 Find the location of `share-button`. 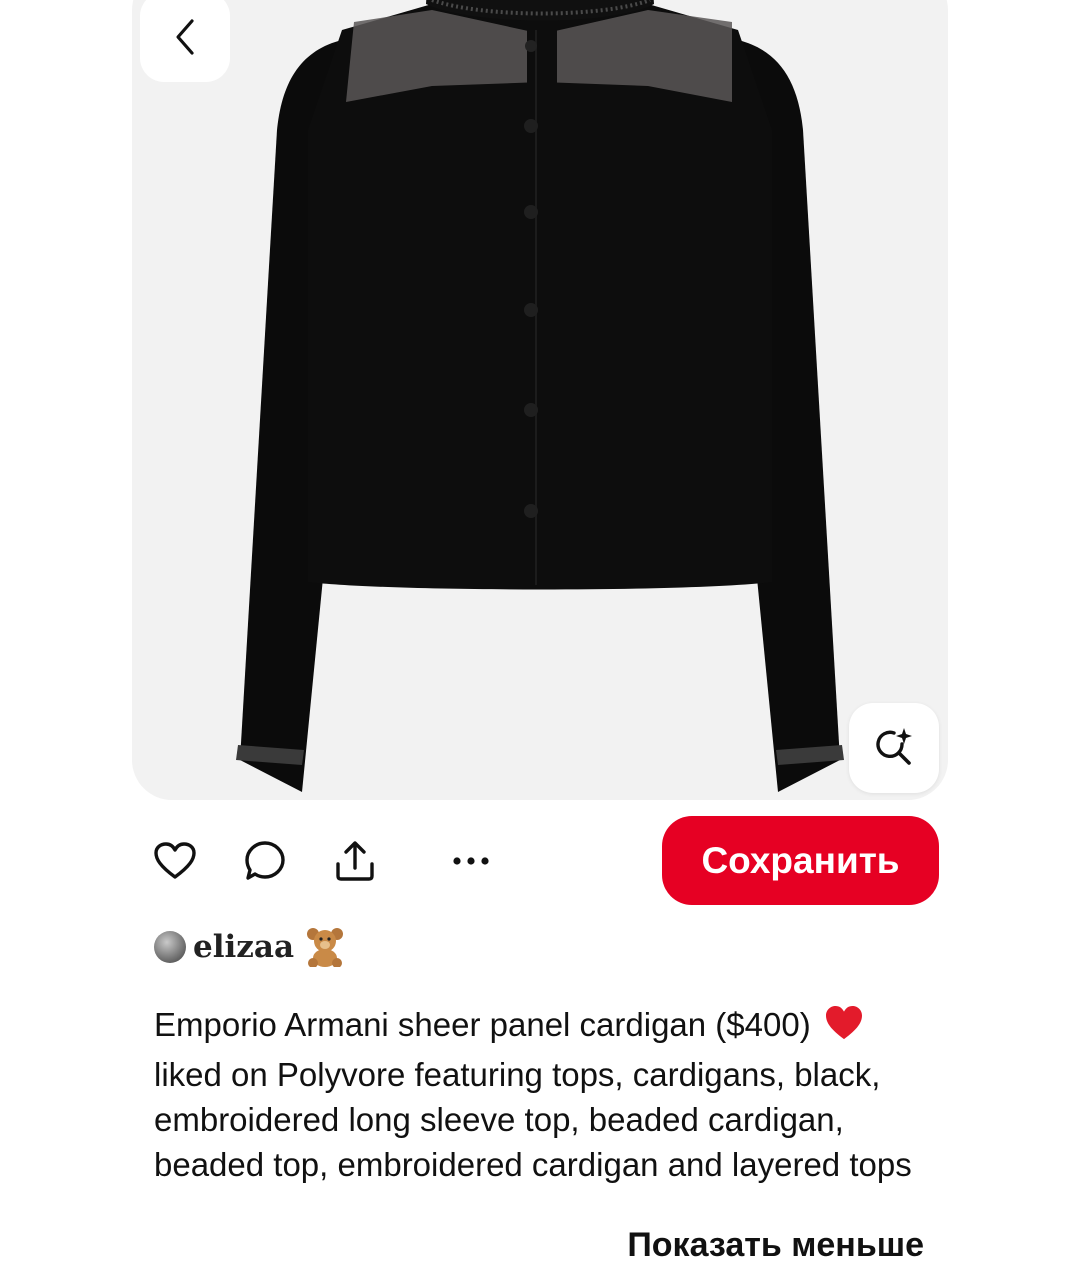

share-button is located at coordinates (355, 861).